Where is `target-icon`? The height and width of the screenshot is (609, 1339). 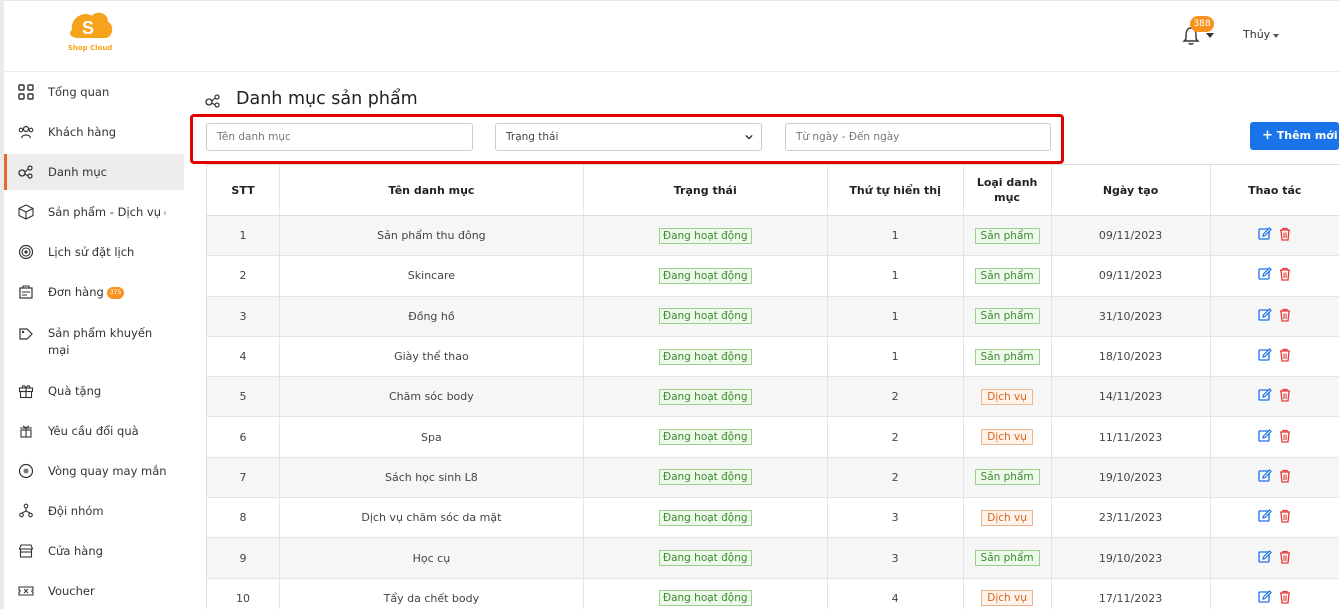 target-icon is located at coordinates (26, 252).